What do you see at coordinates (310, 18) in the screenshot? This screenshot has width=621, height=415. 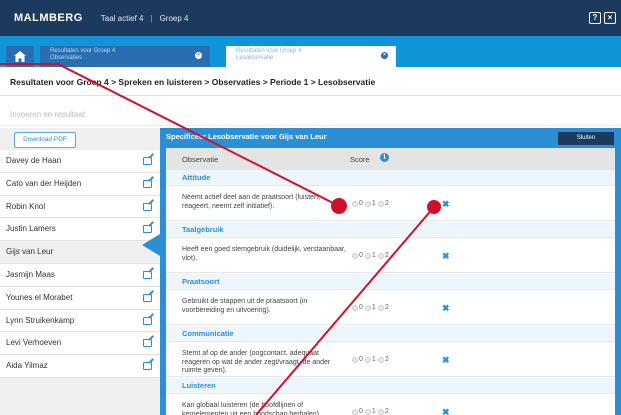 I see `top-bar: MALMBERG Taal actief 4 | Groep 4 ? ×` at bounding box center [310, 18].